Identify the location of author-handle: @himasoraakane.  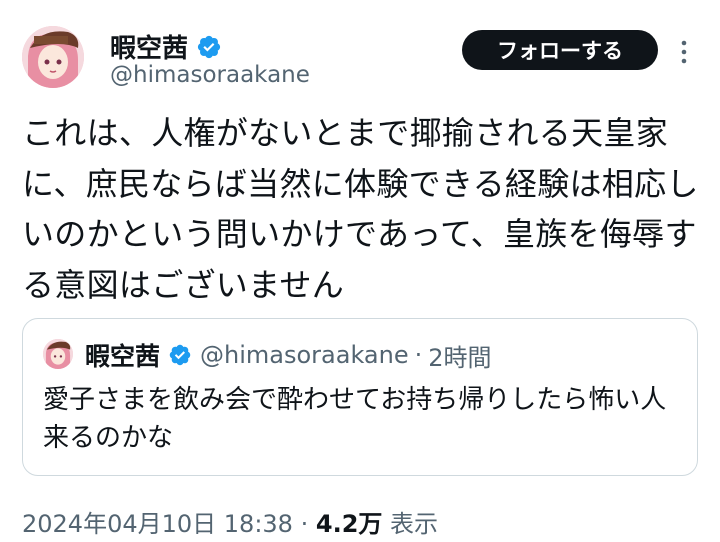
(210, 75).